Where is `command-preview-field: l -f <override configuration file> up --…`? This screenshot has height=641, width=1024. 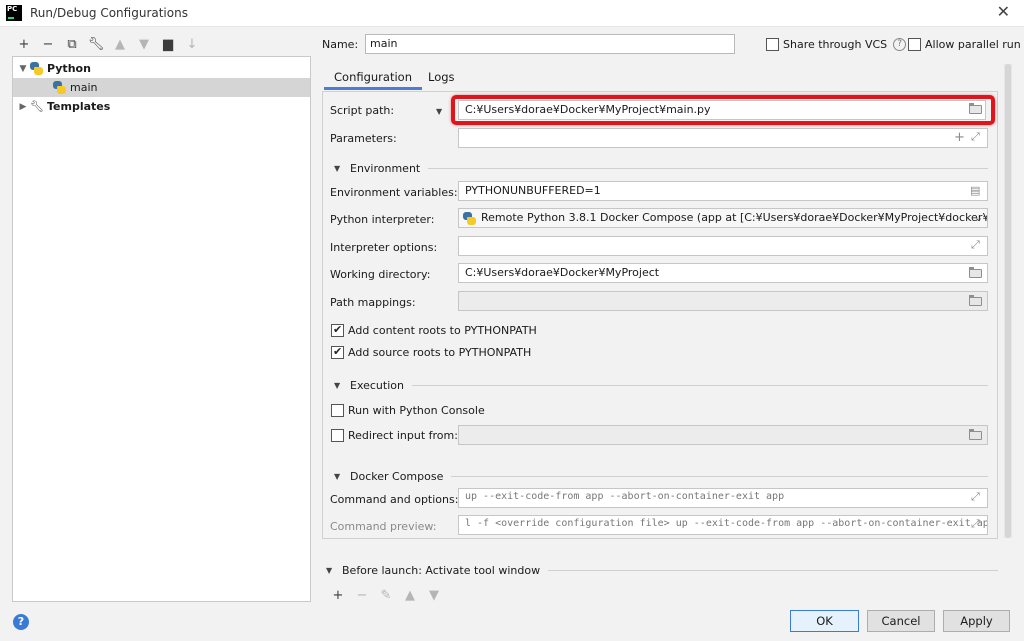
command-preview-field: l -f <override configuration file> up --… is located at coordinates (723, 525).